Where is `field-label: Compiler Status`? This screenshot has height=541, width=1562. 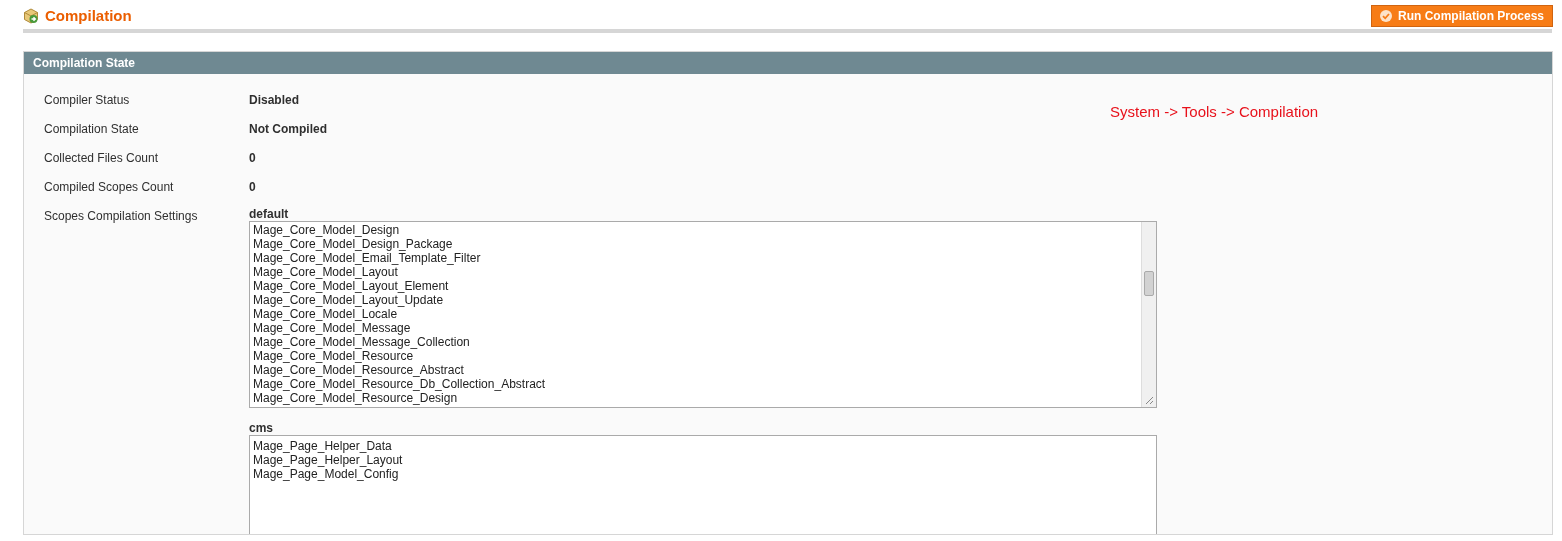 field-label: Compiler Status is located at coordinates (87, 100).